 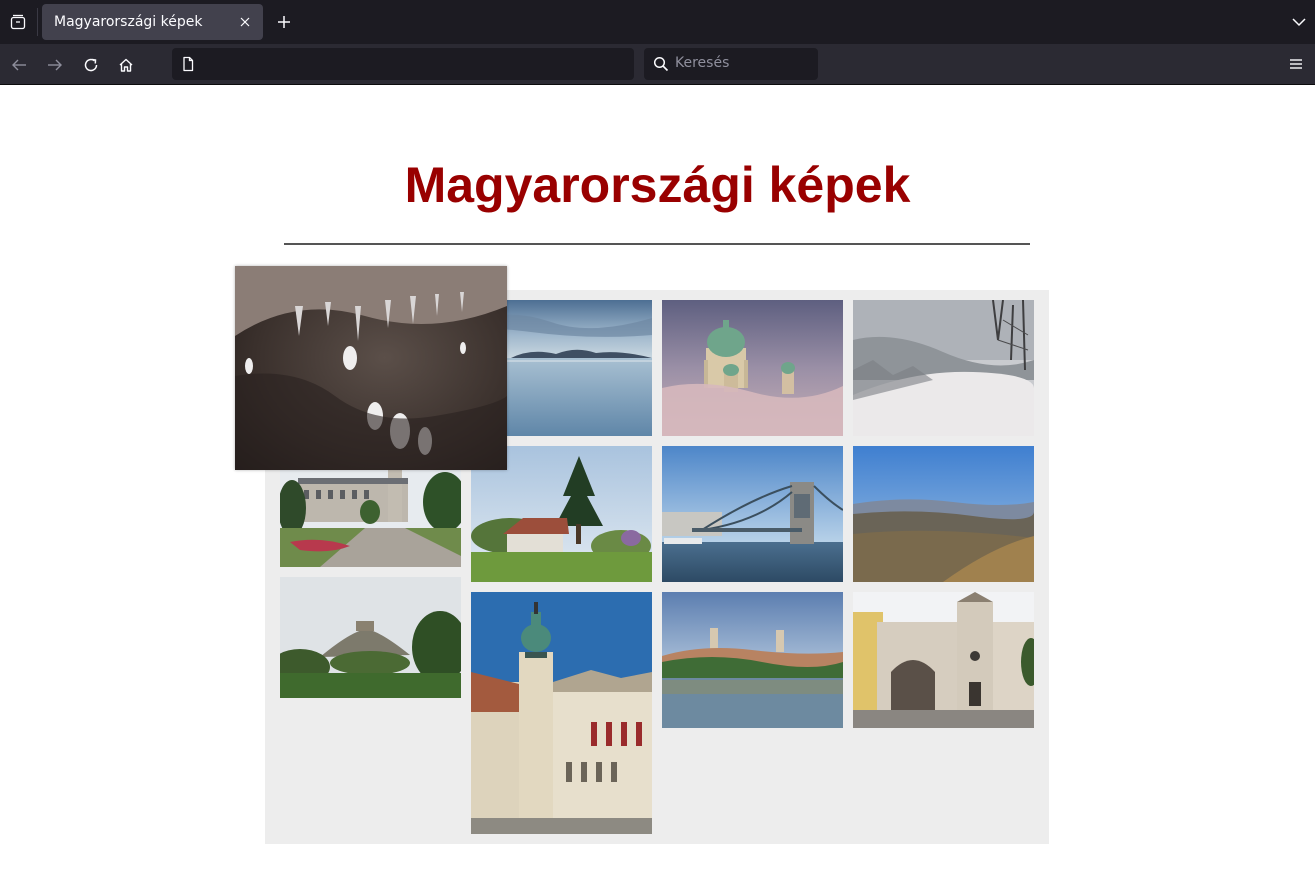 I want to click on reload-icon, so click(x=91, y=65).